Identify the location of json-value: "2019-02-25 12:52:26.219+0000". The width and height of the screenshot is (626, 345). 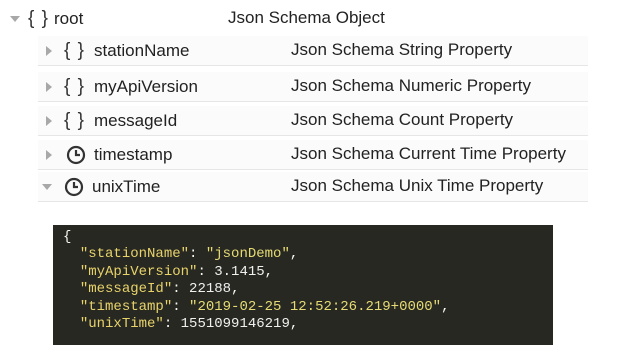
(315, 306).